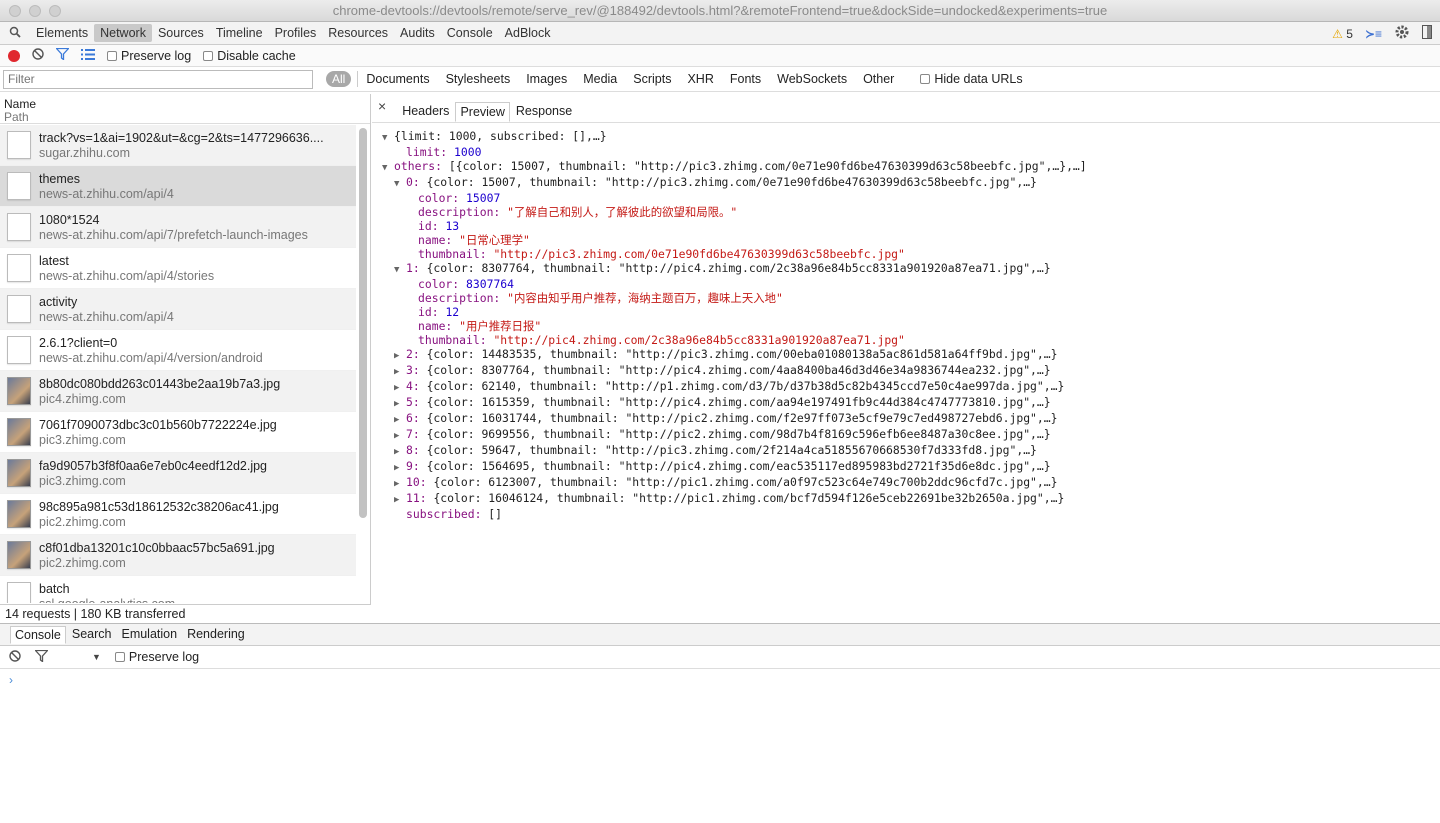 The image size is (1440, 823). Describe the element at coordinates (546, 79) in the screenshot. I see `filter-type-images: Images` at that location.